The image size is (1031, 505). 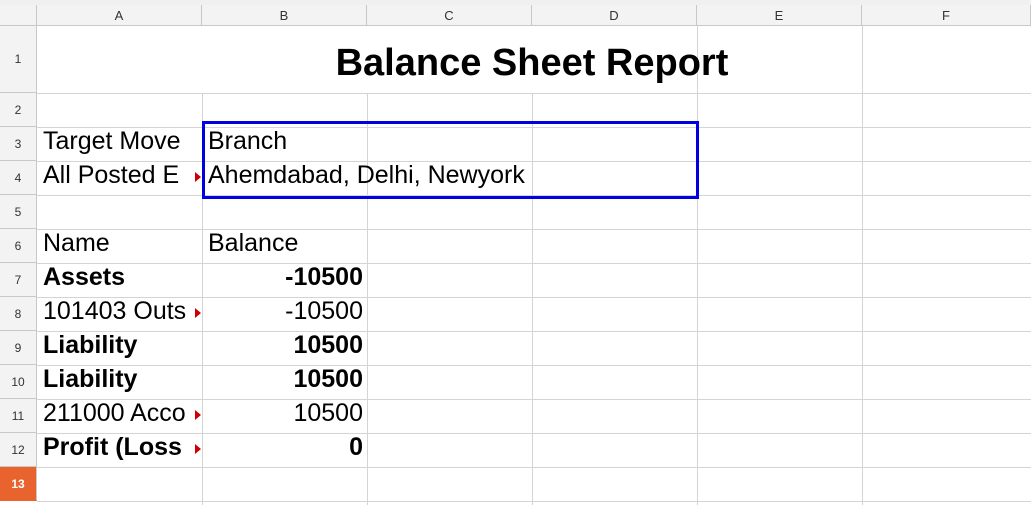 I want to click on cell-a12: Profit (Loss, so click(x=119, y=447).